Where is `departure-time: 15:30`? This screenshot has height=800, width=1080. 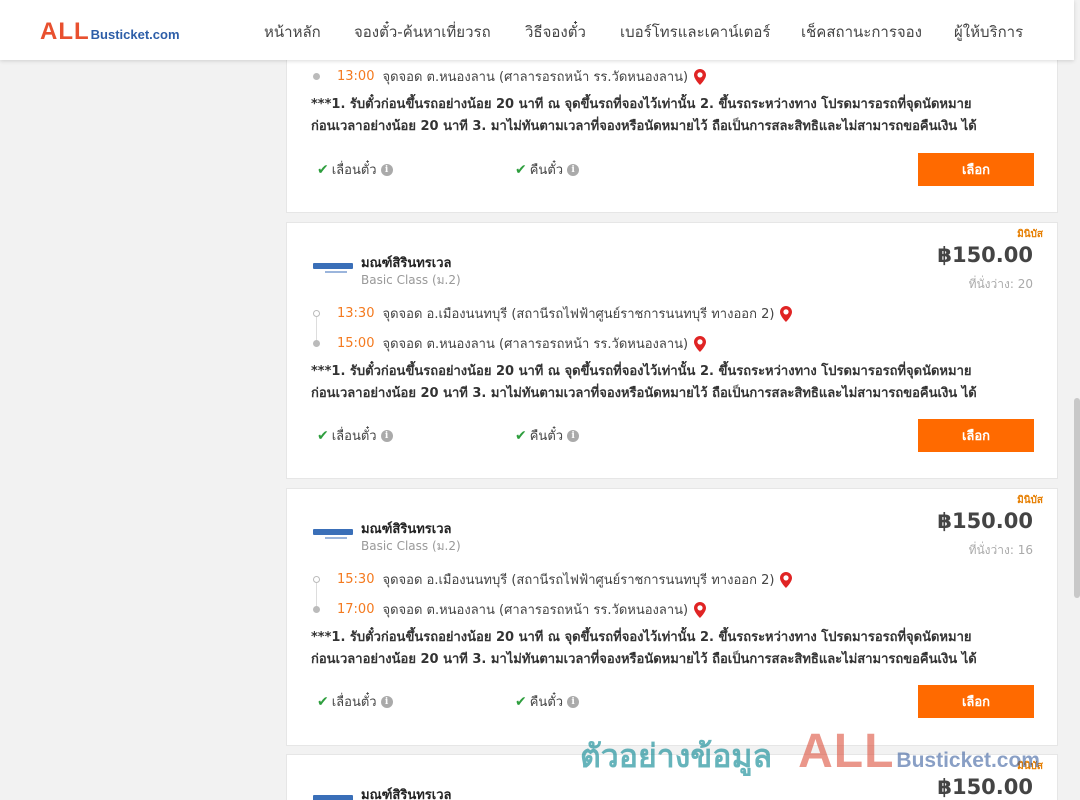
departure-time: 15:30 is located at coordinates (356, 579).